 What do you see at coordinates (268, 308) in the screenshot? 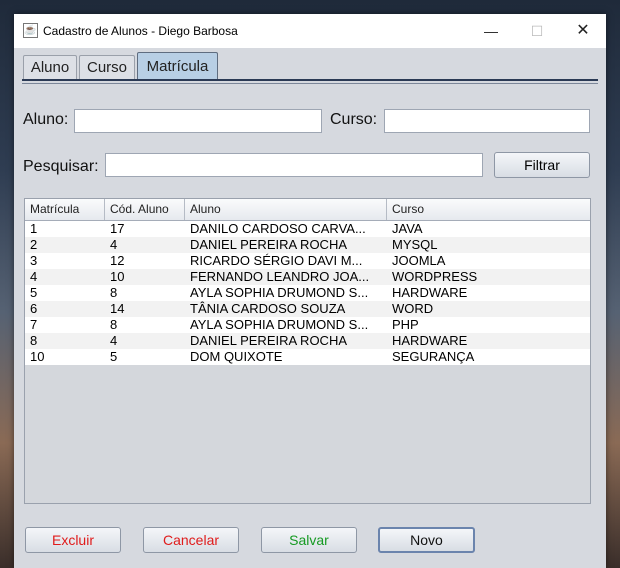
I see `cell-aluno: TÂNIA CARDOSO SOUZA` at bounding box center [268, 308].